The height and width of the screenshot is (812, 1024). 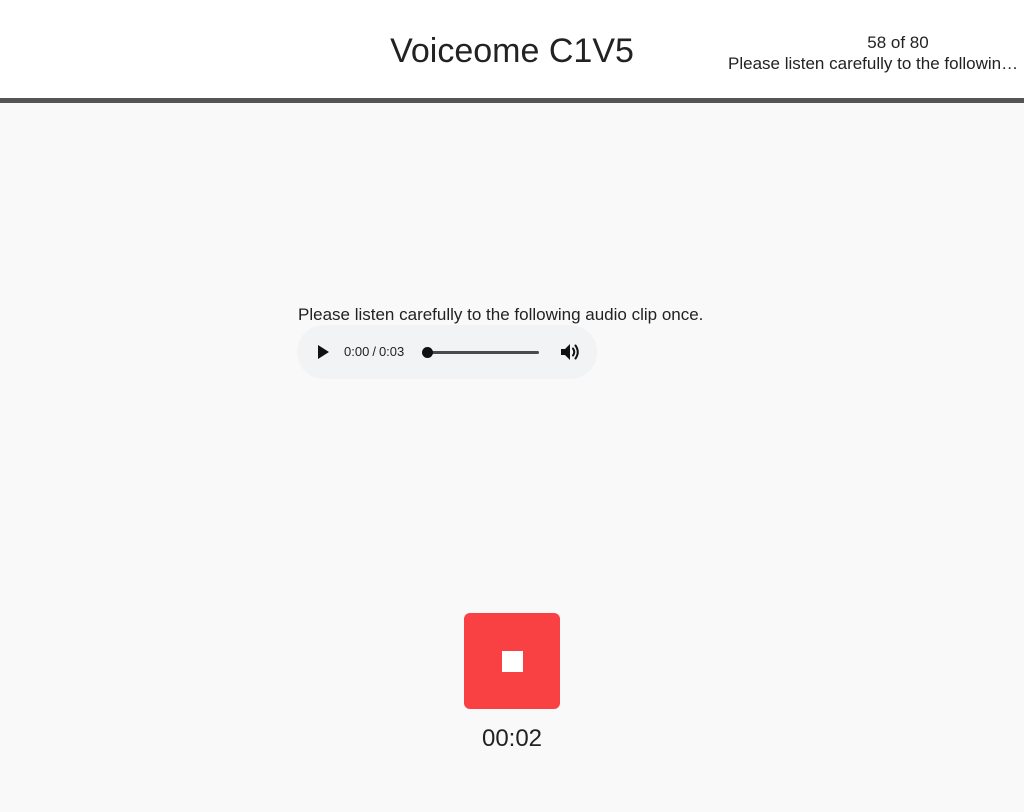 I want to click on current-time: 0:00, so click(x=357, y=351).